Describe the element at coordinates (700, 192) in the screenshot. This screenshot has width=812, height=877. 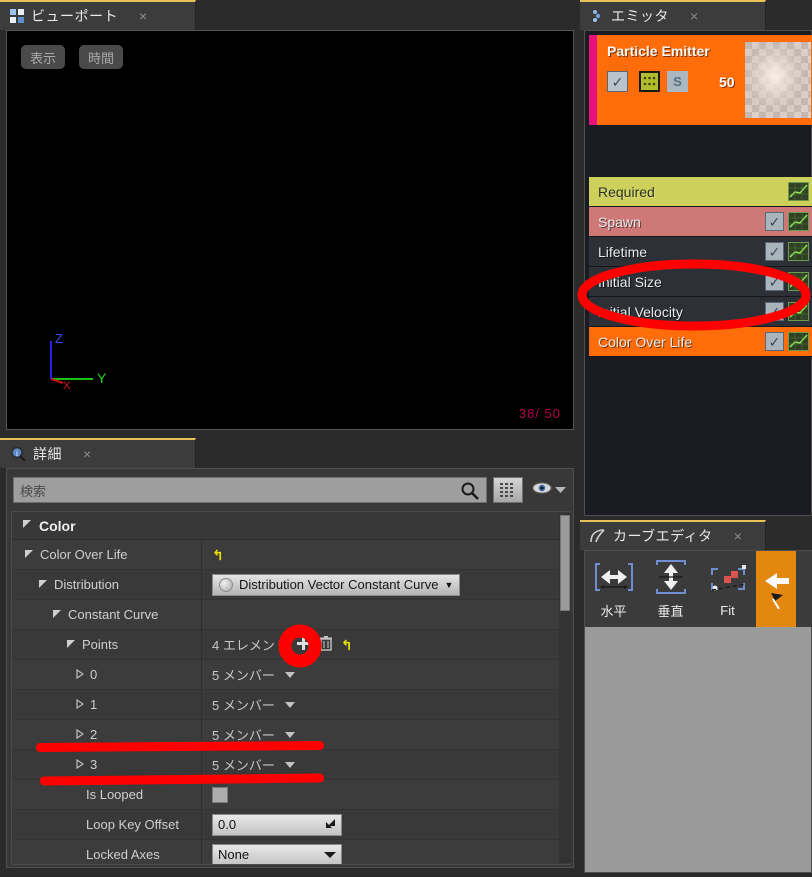
I see `module-row-required: Required` at that location.